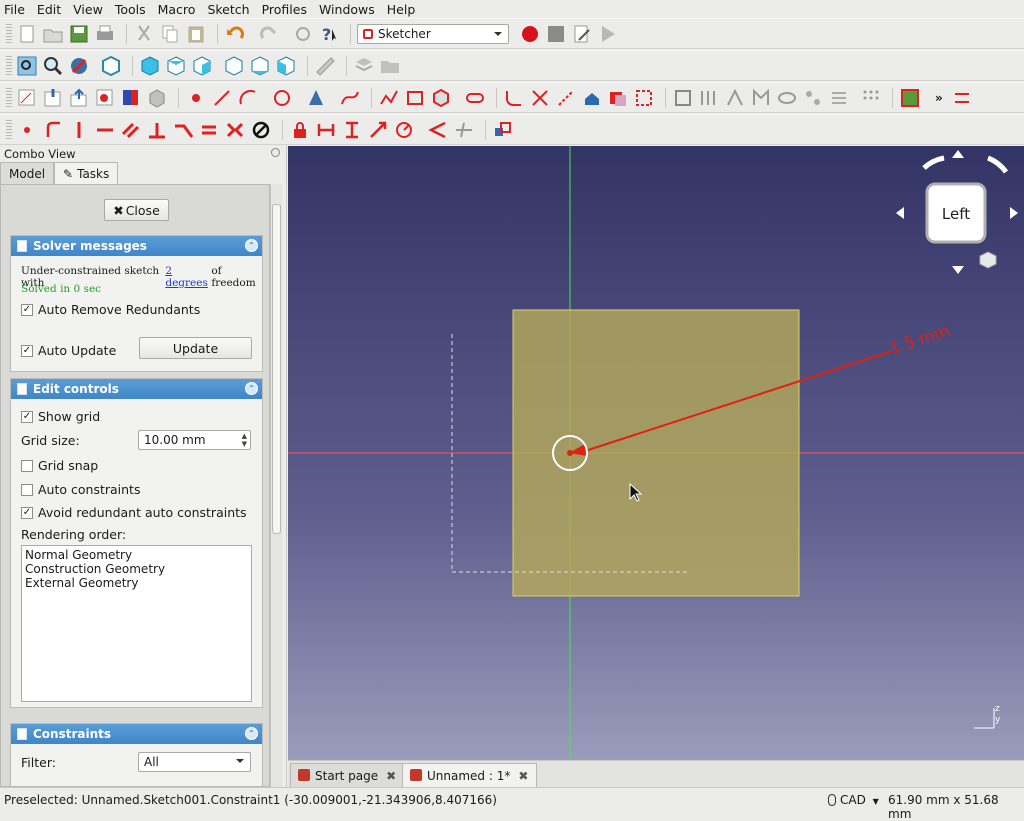  What do you see at coordinates (27, 309) in the screenshot?
I see `auto-remove-redundants-checkbox: ✓` at bounding box center [27, 309].